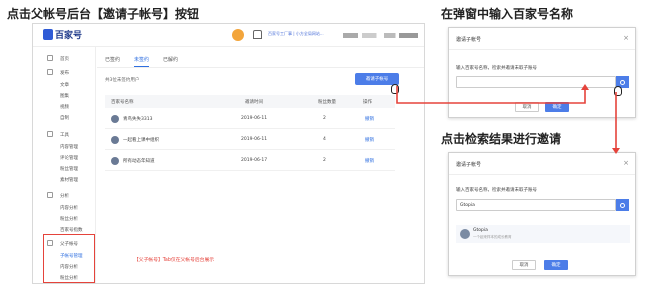  I want to click on invite-sub-account-button: 邀请子帐号, so click(377, 79).